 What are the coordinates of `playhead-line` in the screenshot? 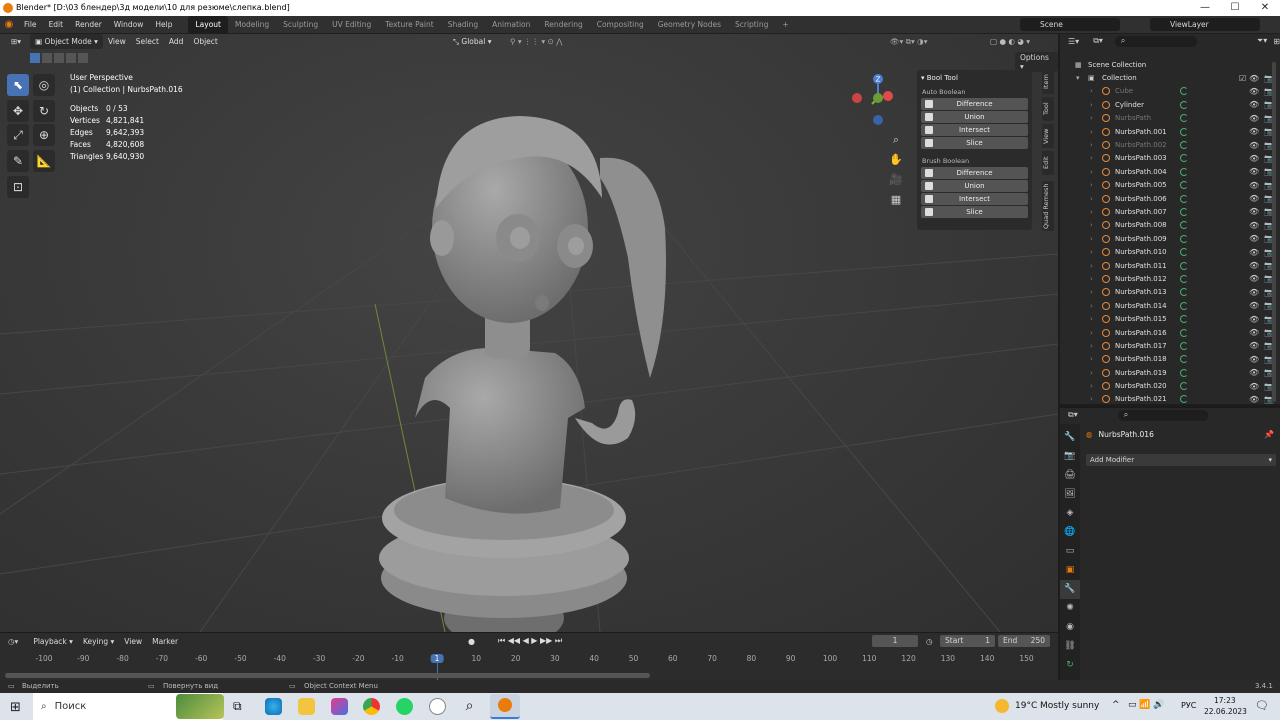 It's located at (437, 672).